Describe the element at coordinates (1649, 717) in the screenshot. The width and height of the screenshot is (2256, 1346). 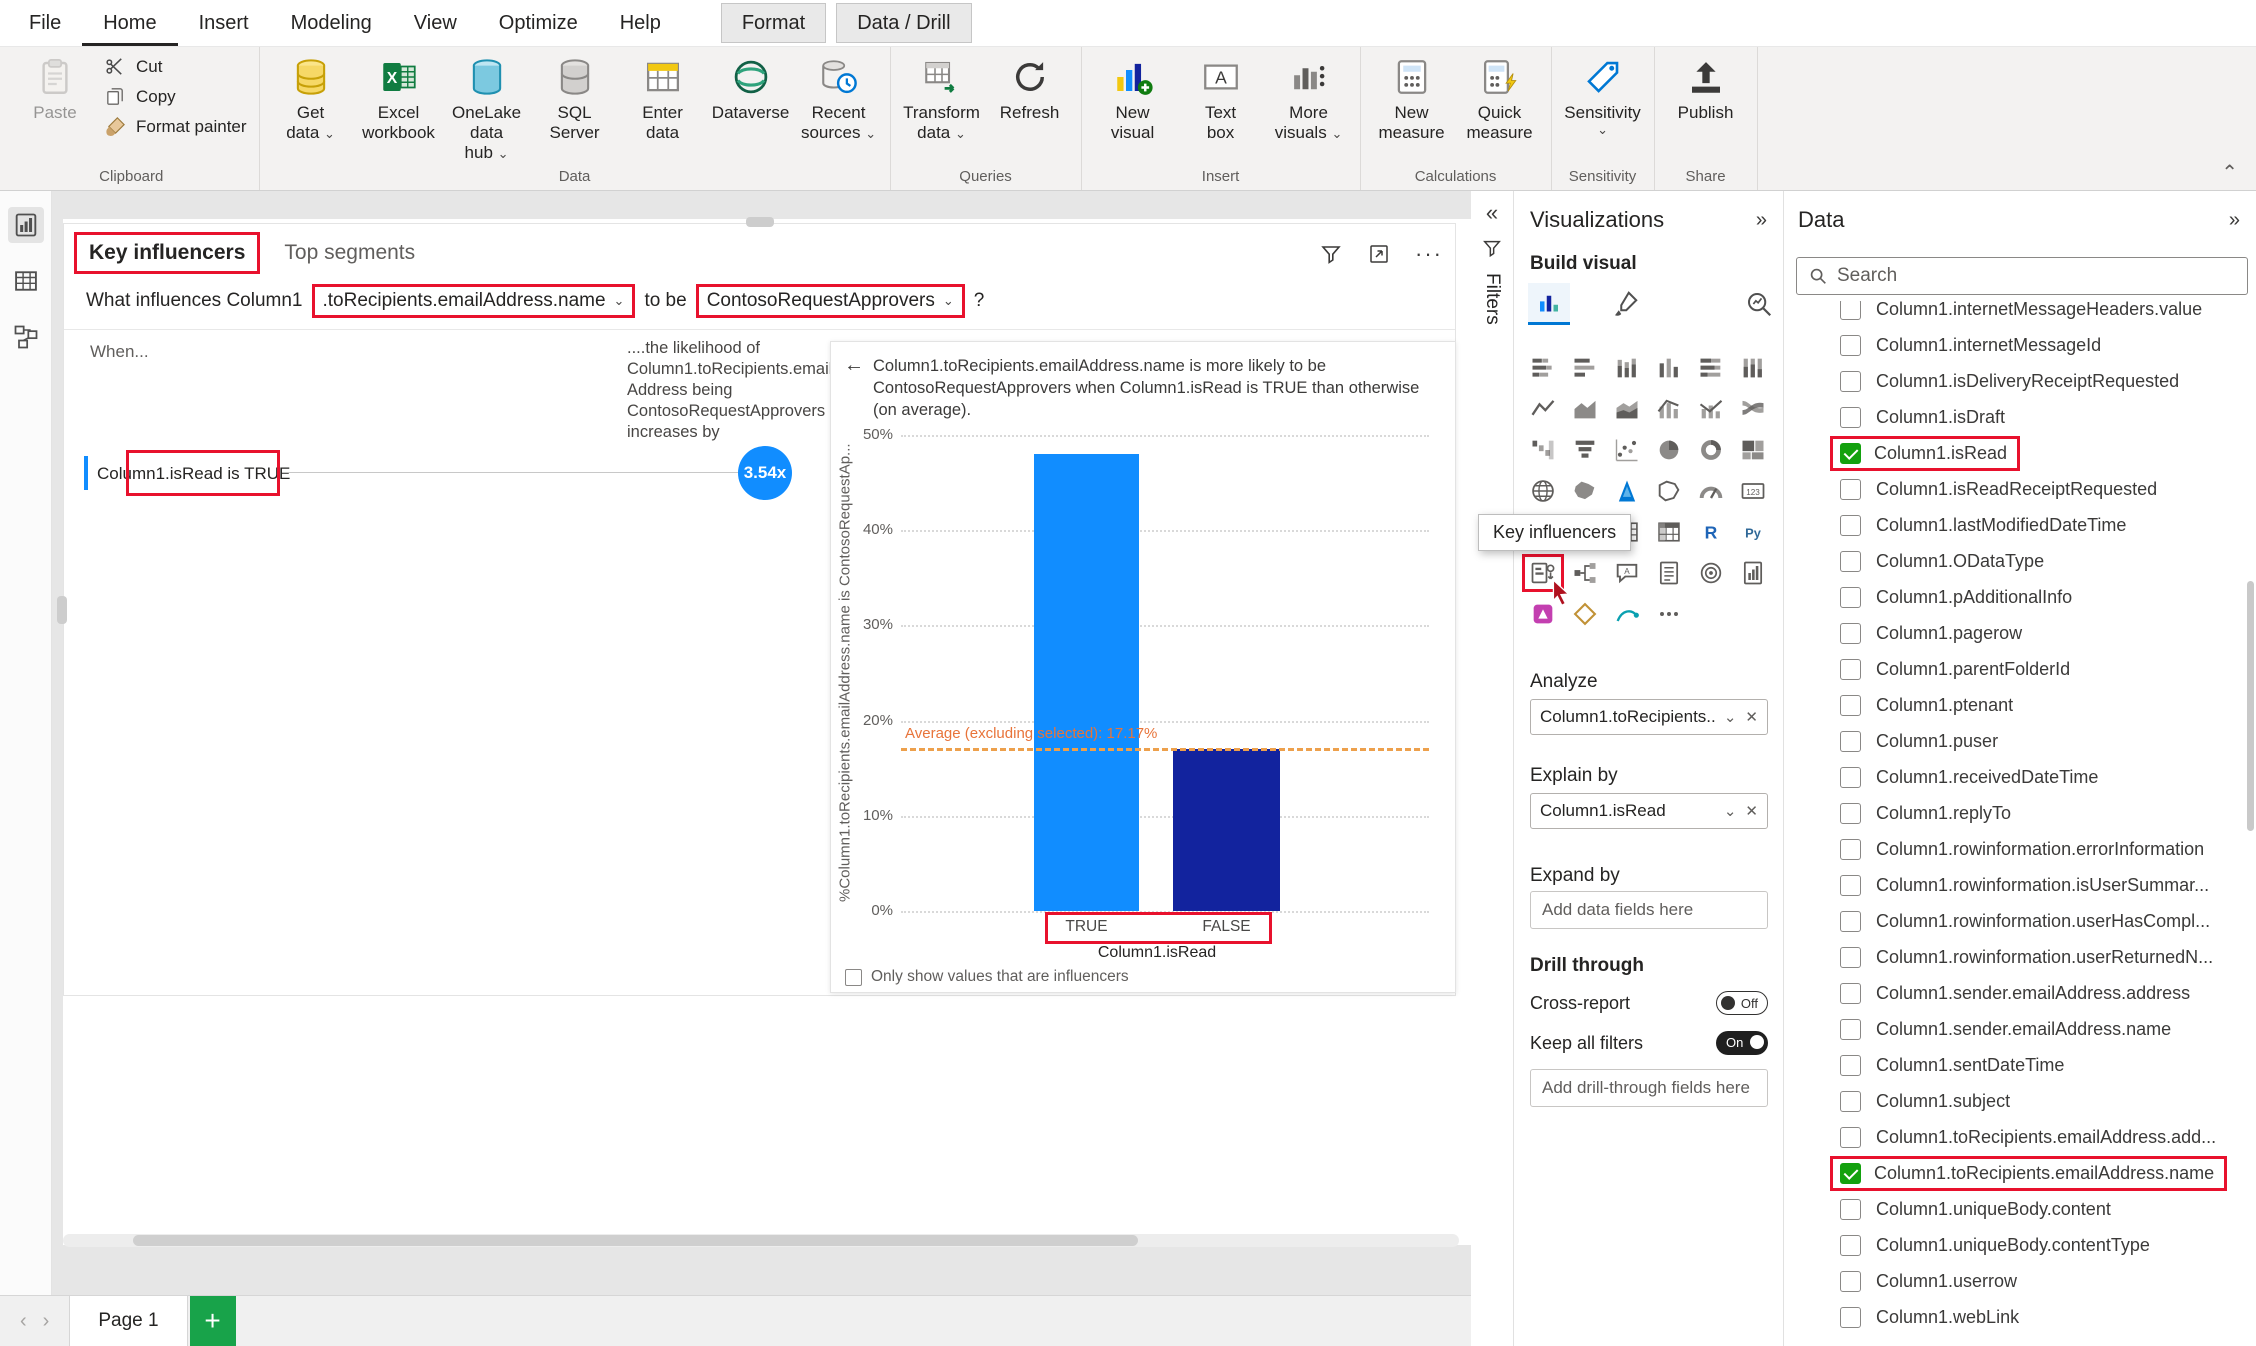
I see `analyze-field-well: Column1.toRecipients.... ⌄ ✕` at that location.